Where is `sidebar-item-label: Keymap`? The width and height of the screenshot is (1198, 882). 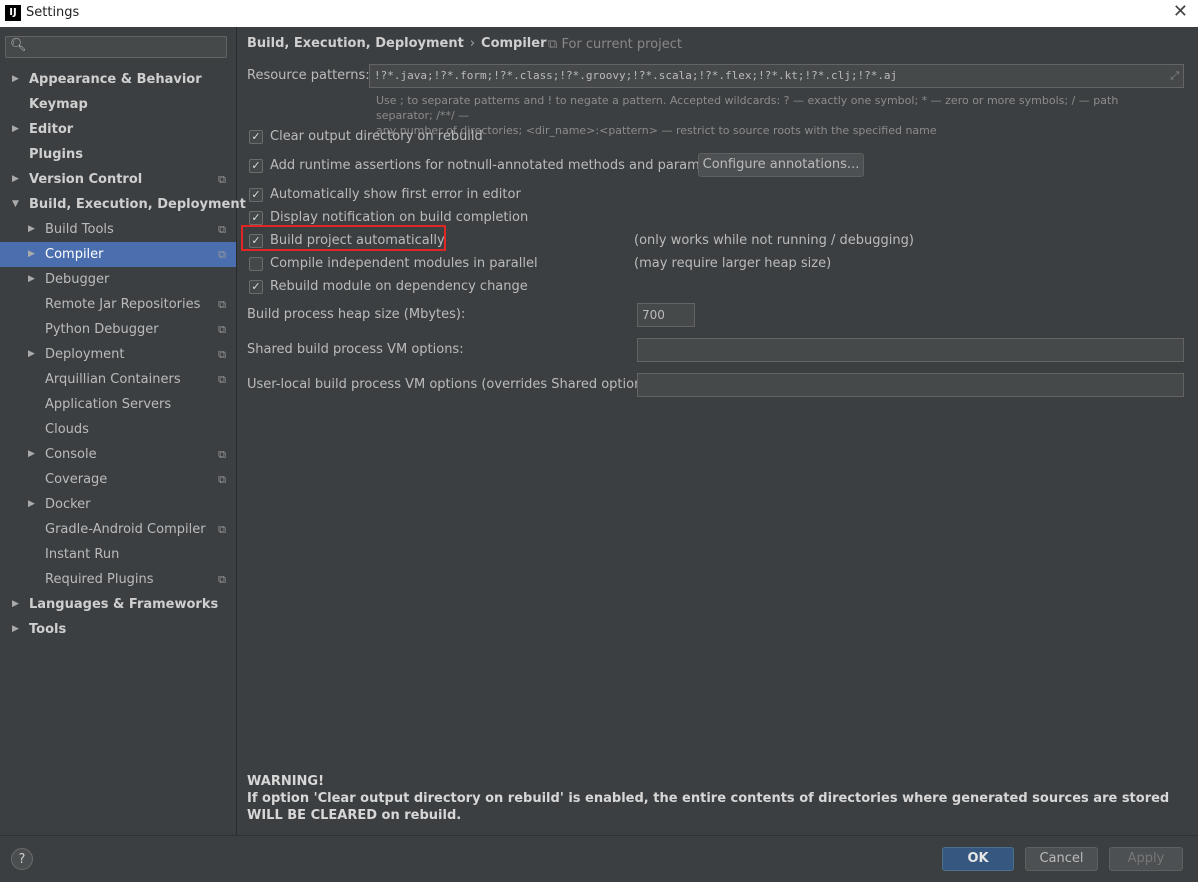 sidebar-item-label: Keymap is located at coordinates (58, 104).